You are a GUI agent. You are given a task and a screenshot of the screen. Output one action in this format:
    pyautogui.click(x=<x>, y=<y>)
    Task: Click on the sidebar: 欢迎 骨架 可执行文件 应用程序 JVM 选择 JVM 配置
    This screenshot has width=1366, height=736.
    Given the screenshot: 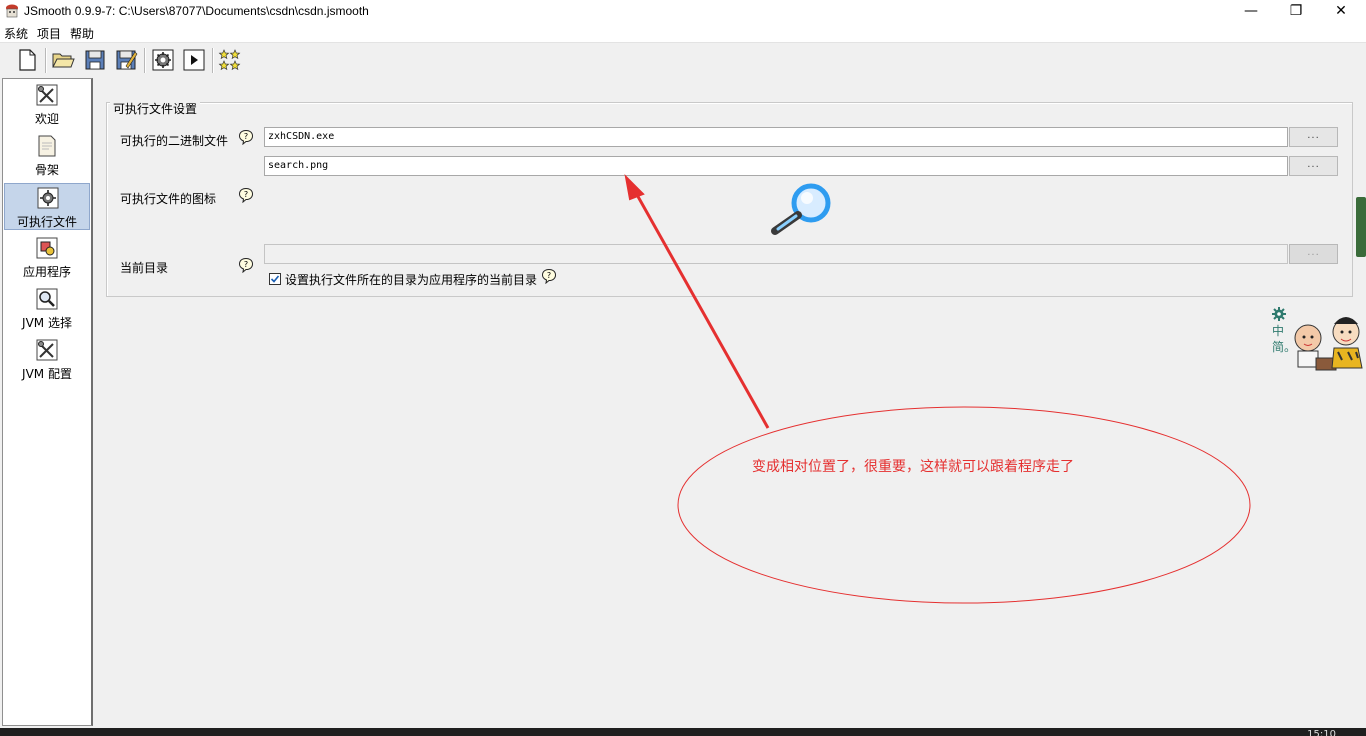 What is the action you would take?
    pyautogui.click(x=47, y=402)
    